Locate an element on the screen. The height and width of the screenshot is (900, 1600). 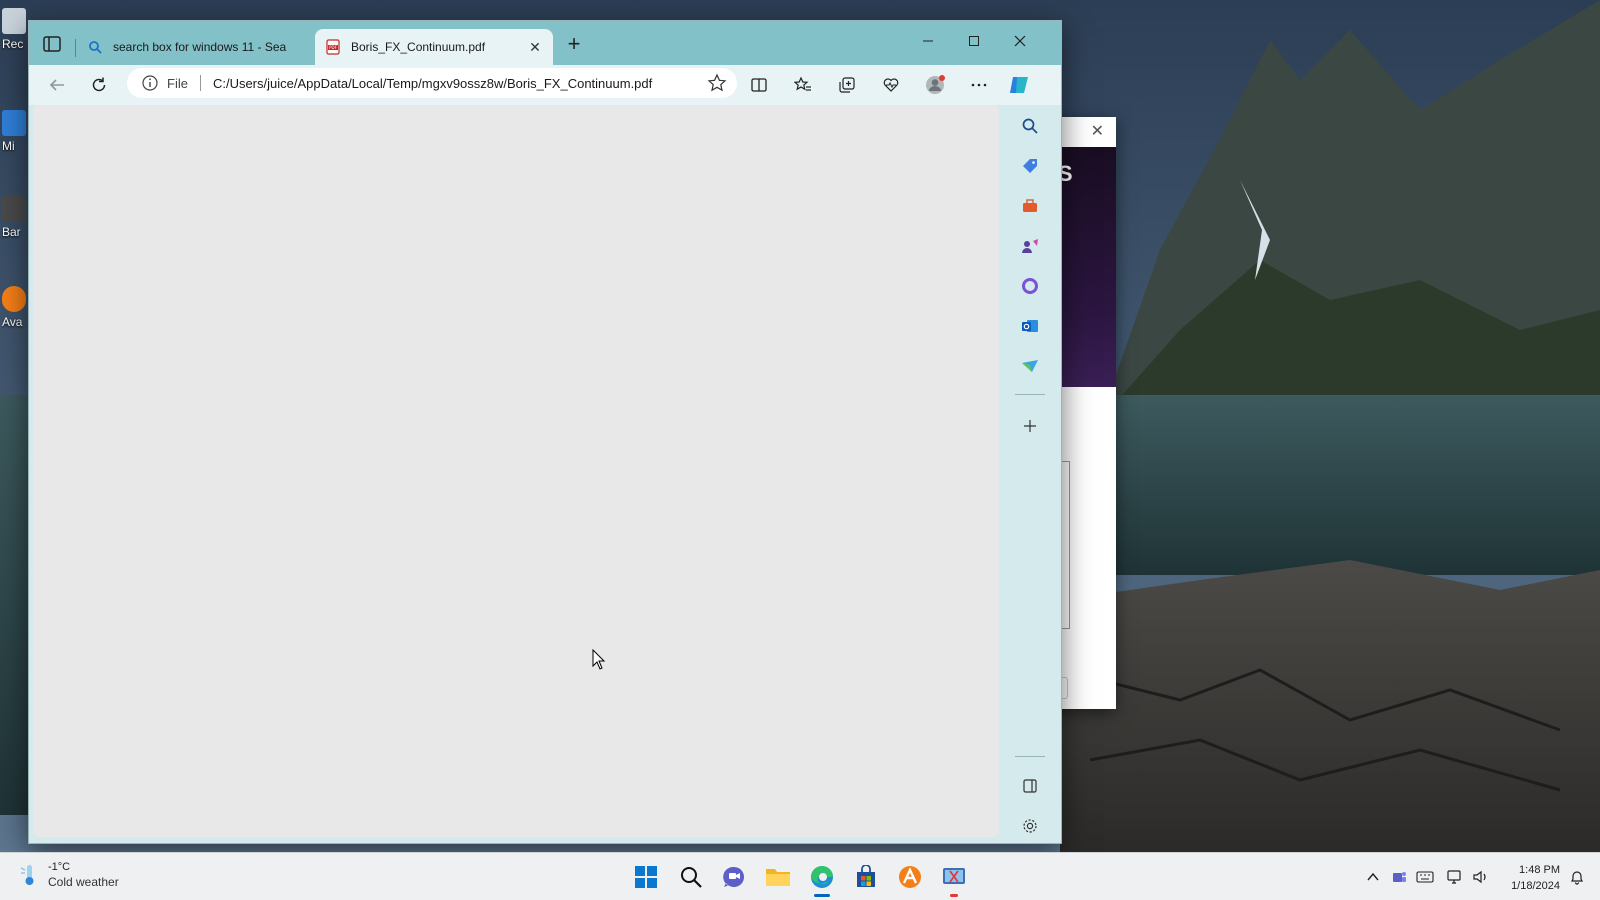
edge-shortcut-icon is located at coordinates (14, 123).